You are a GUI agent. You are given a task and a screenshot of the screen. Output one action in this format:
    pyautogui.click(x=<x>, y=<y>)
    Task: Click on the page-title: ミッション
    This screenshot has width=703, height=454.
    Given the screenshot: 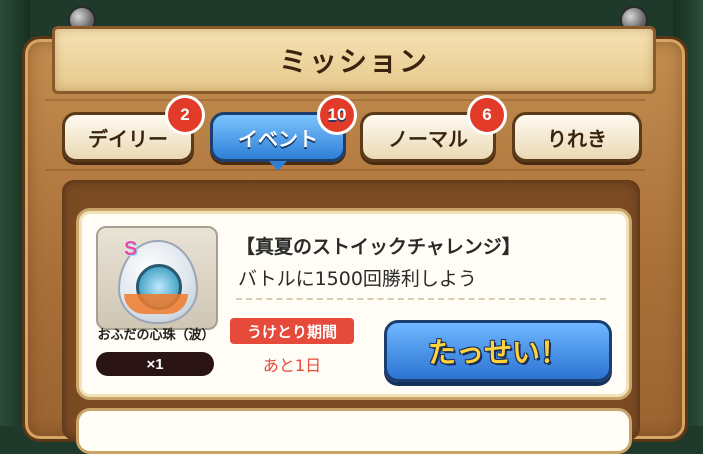 What is the action you would take?
    pyautogui.click(x=353, y=61)
    